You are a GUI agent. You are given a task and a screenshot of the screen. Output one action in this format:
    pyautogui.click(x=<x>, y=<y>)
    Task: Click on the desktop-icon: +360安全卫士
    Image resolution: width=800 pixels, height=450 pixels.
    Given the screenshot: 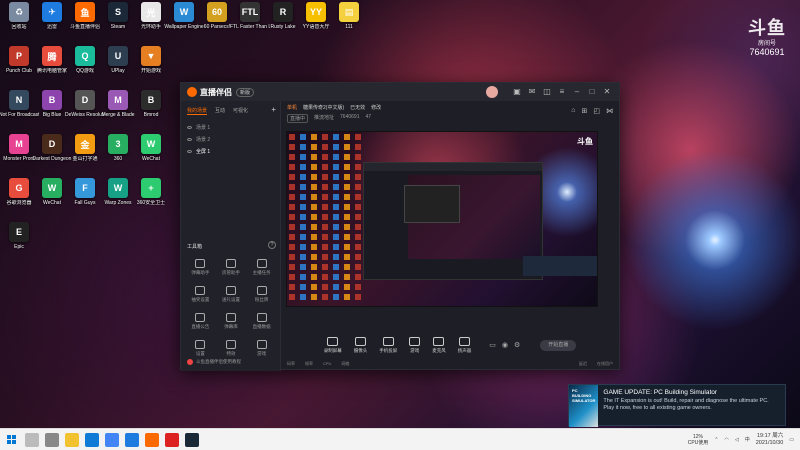 What is the action you would take?
    pyautogui.click(x=151, y=198)
    